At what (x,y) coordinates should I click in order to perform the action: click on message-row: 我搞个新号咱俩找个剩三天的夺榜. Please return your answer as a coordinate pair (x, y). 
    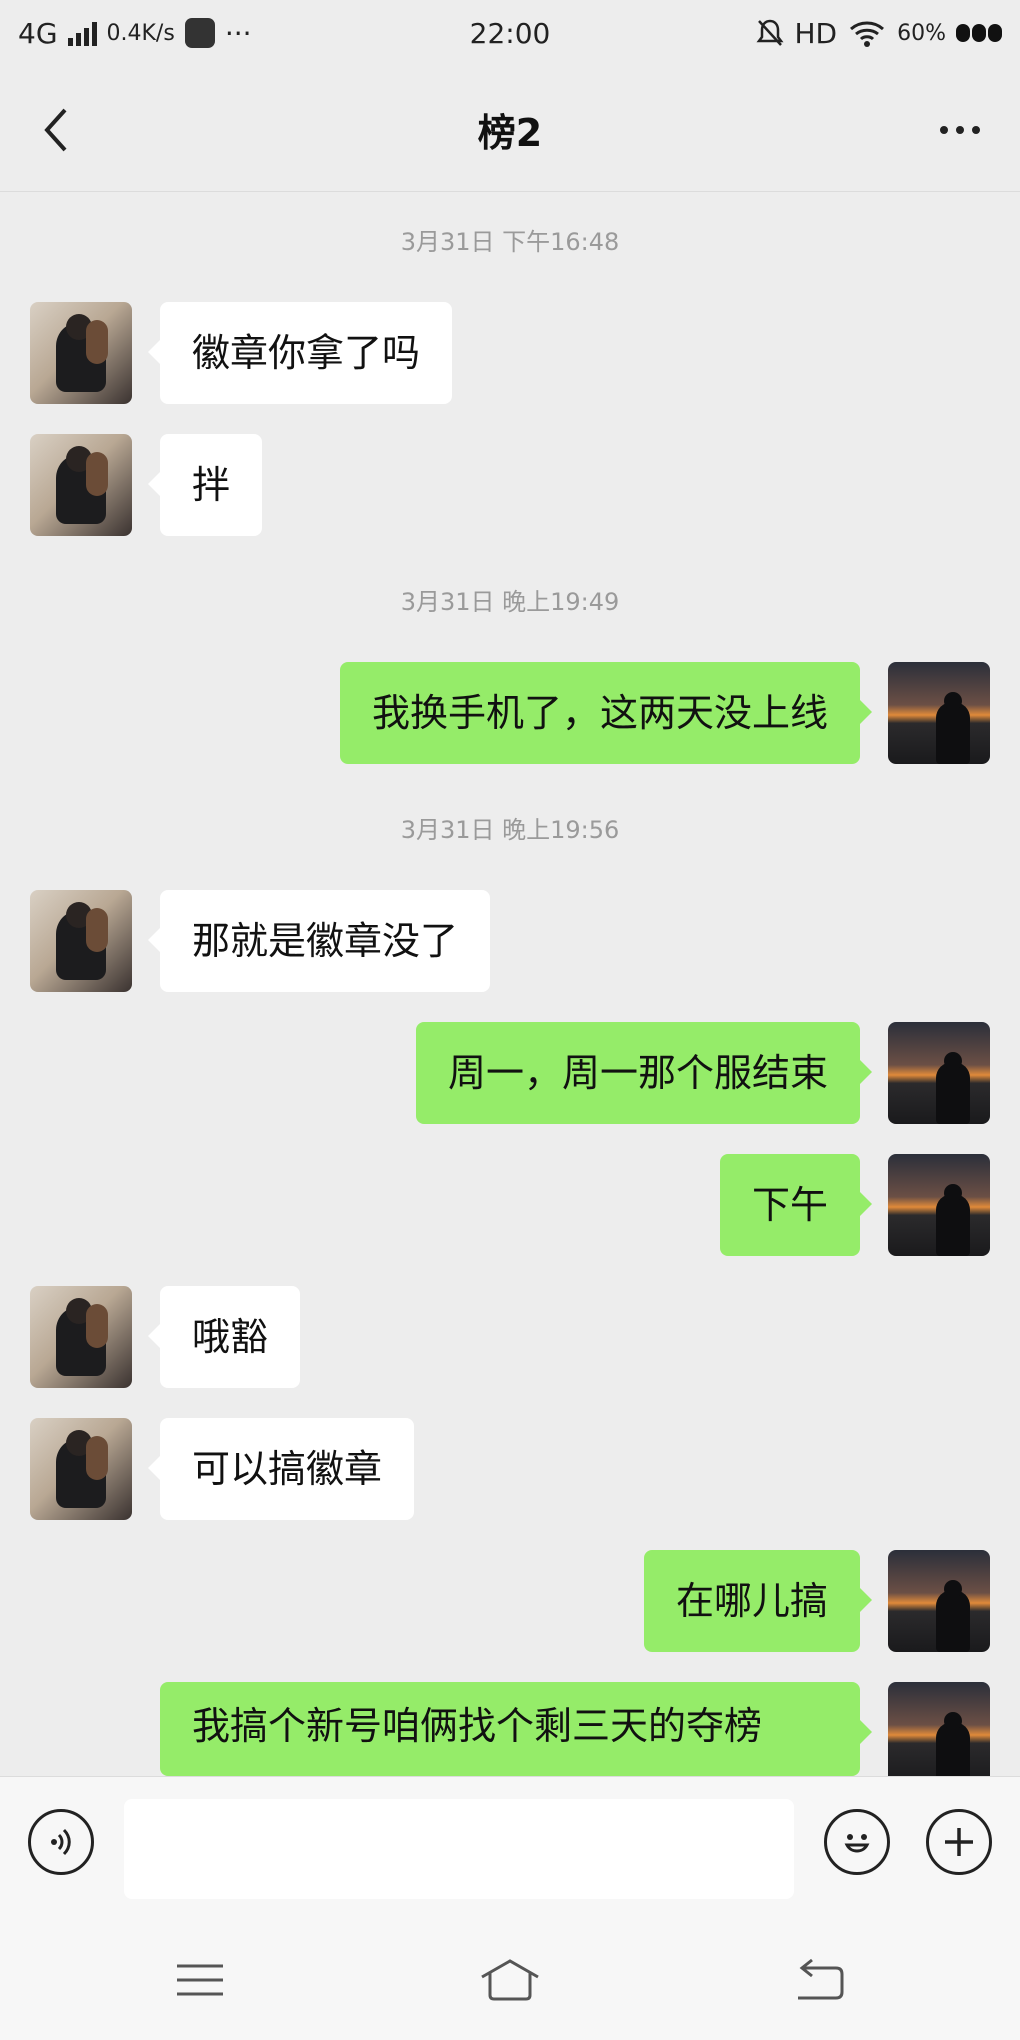
    Looking at the image, I should click on (510, 1729).